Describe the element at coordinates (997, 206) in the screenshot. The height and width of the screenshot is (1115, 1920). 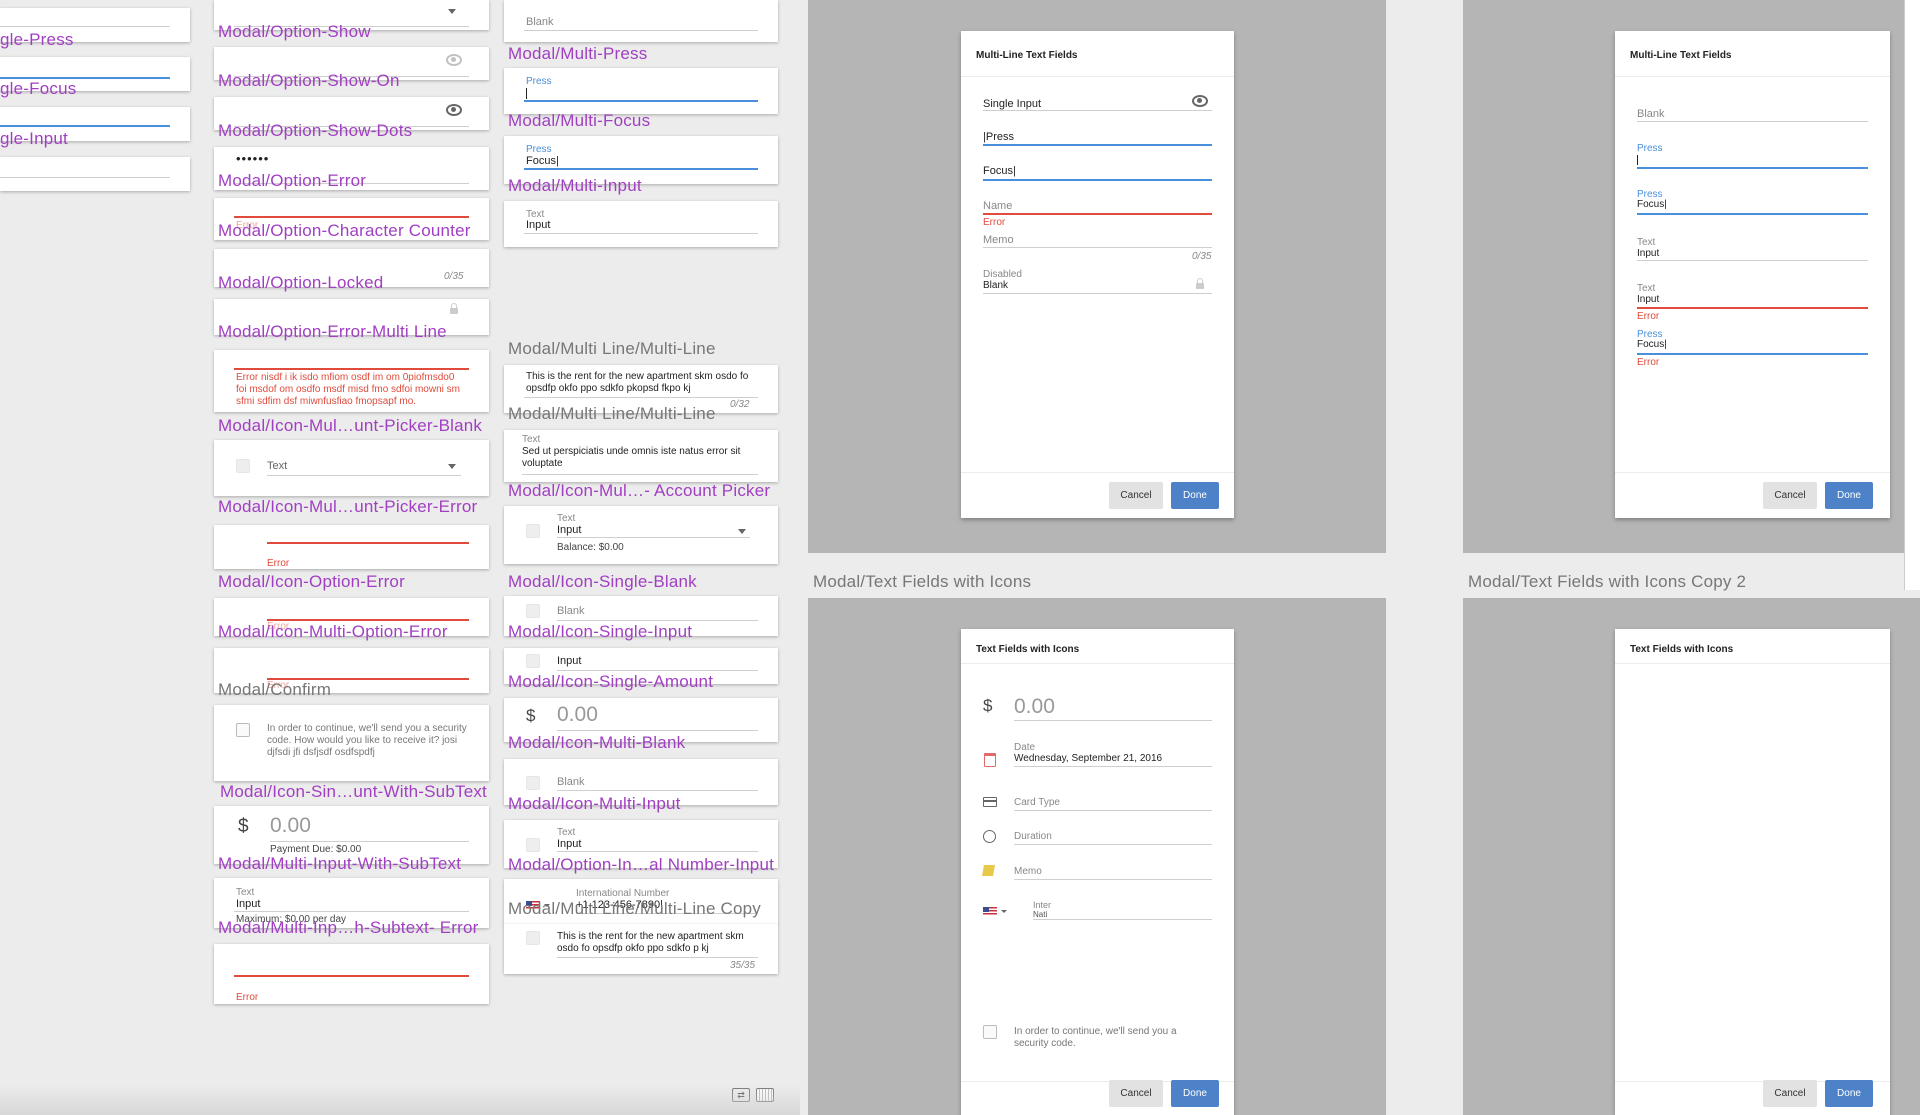
I see `name-field: Name` at that location.